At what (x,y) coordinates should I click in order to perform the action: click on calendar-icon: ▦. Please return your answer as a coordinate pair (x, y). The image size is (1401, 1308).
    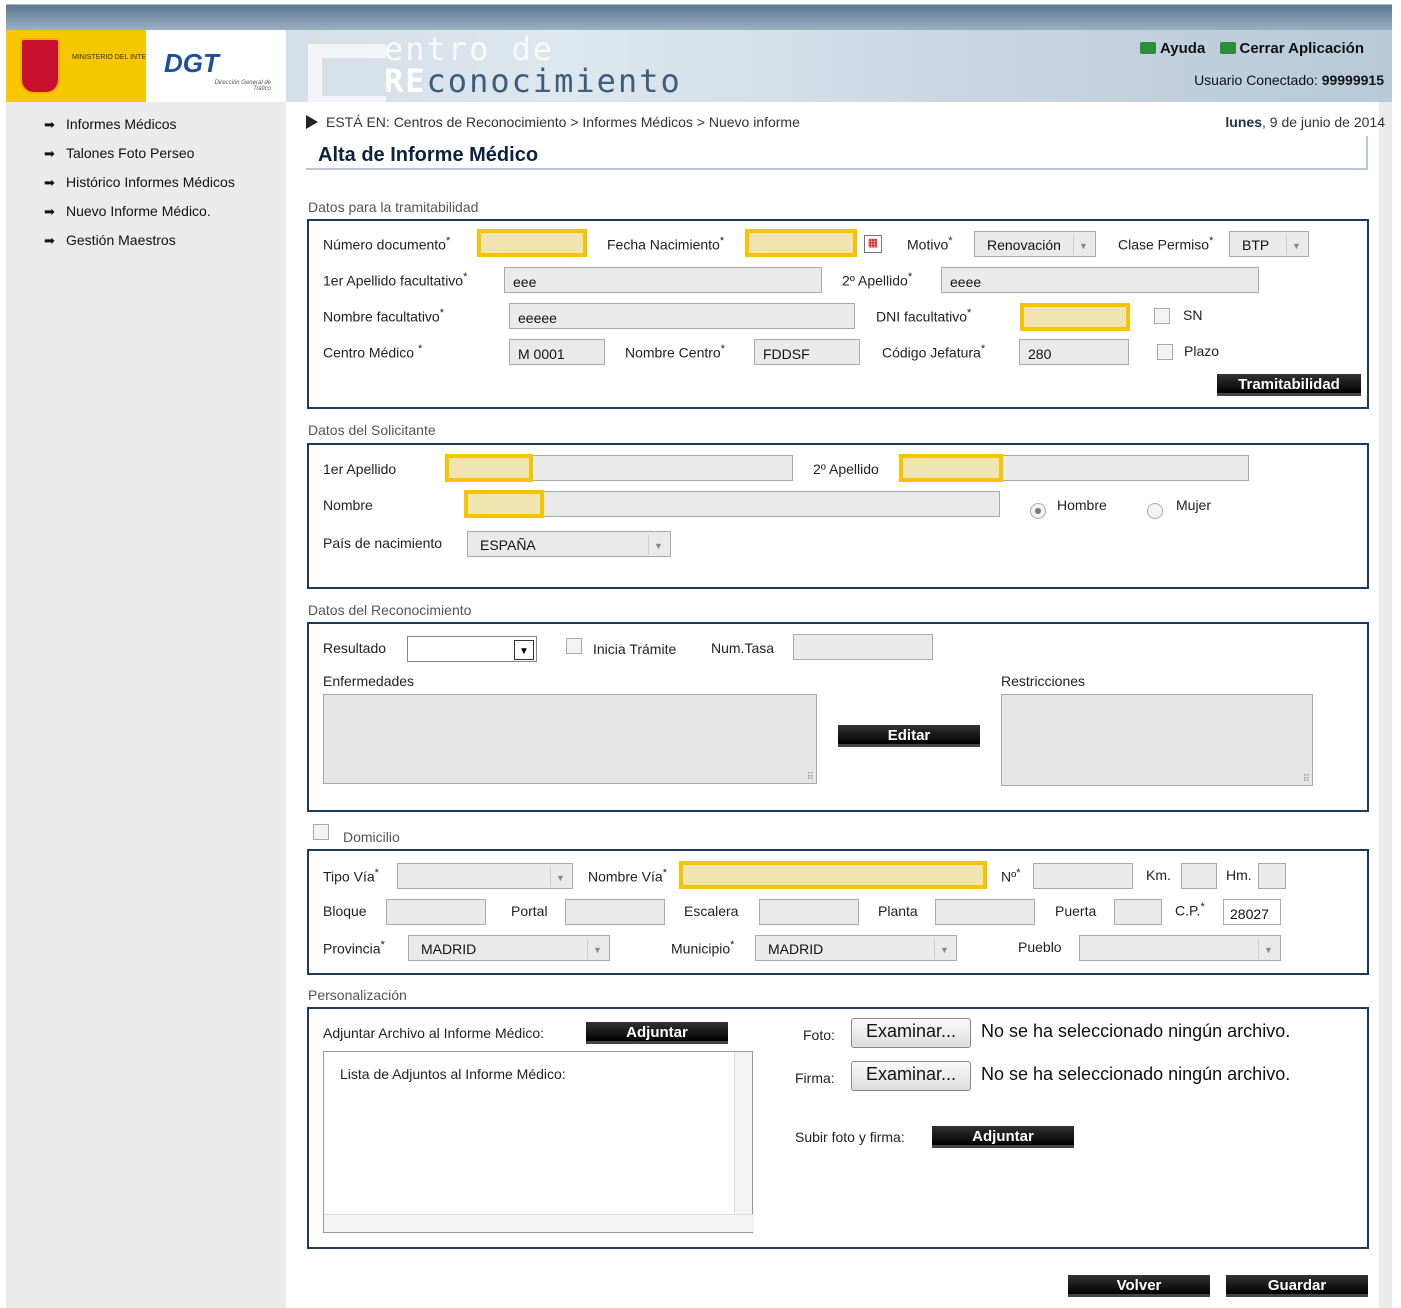
    Looking at the image, I should click on (873, 244).